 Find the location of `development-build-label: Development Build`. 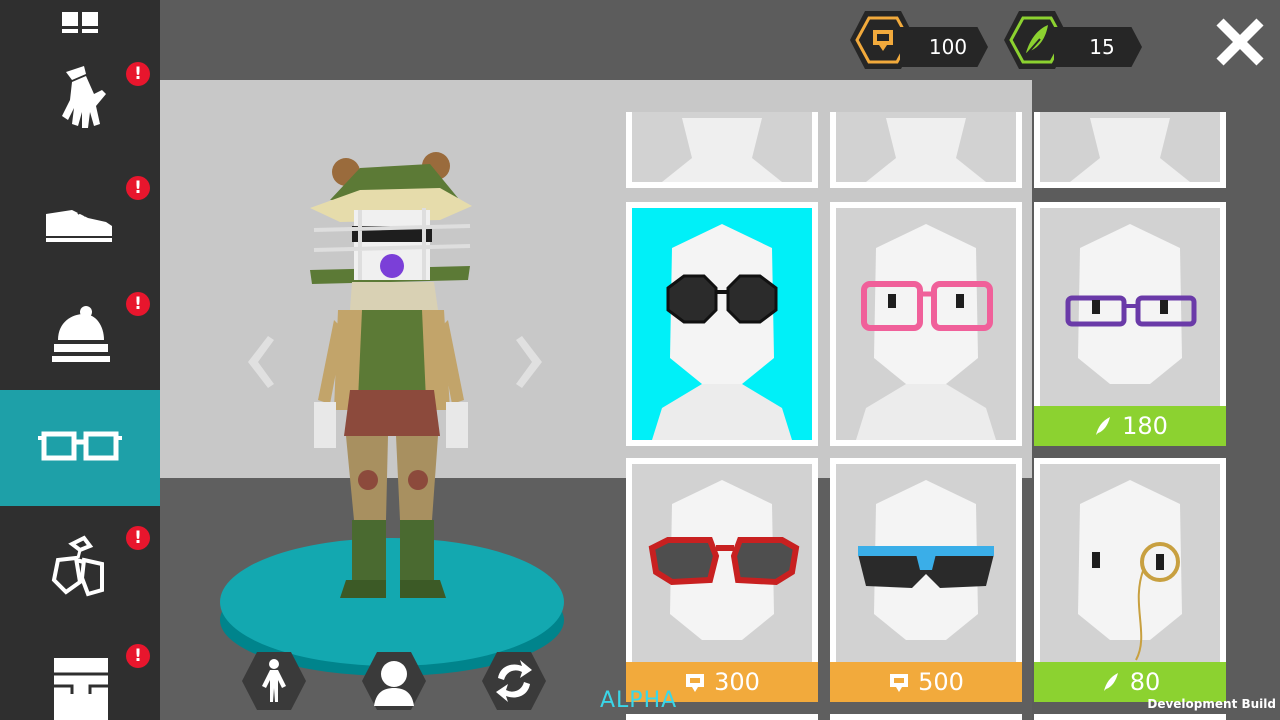

development-build-label: Development Build is located at coordinates (1211, 704).